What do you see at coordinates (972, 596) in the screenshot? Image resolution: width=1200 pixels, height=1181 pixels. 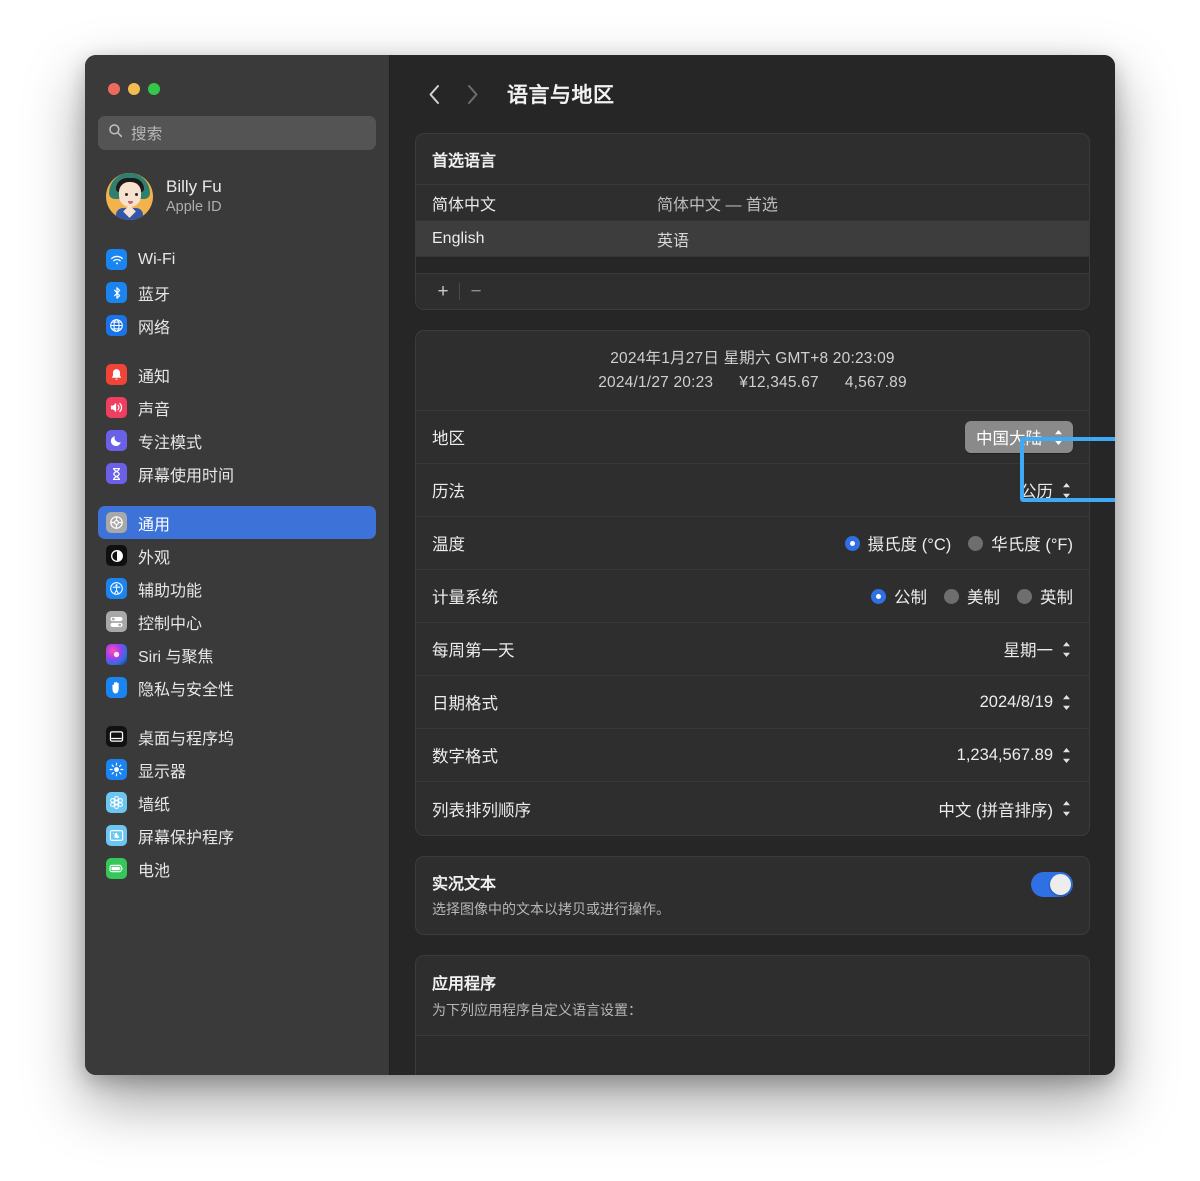 I see `radio-option: 美制` at bounding box center [972, 596].